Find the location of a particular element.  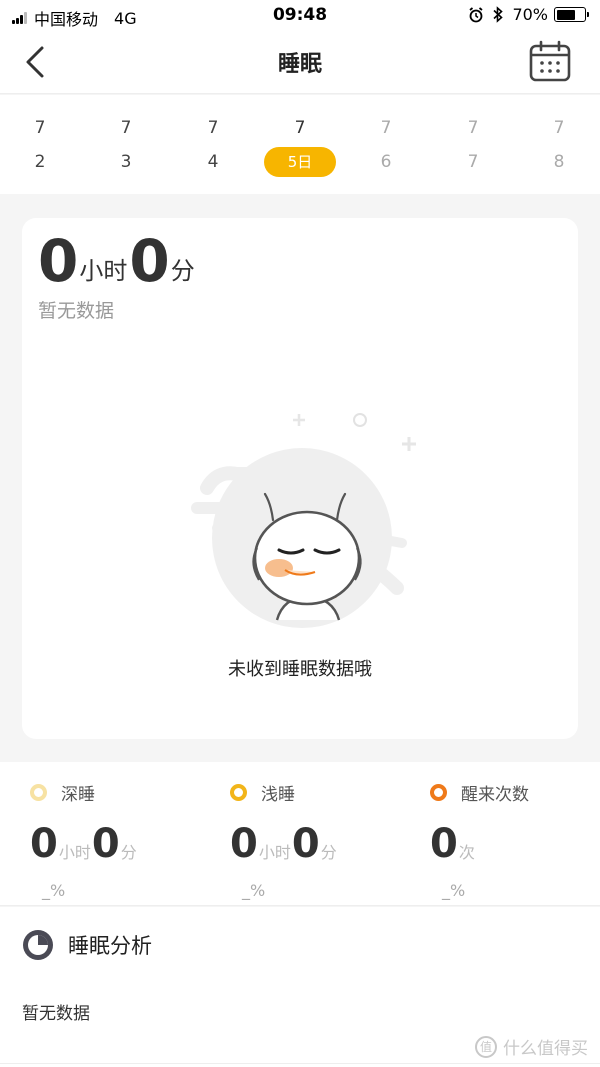

date-day: 3 is located at coordinates (126, 162).